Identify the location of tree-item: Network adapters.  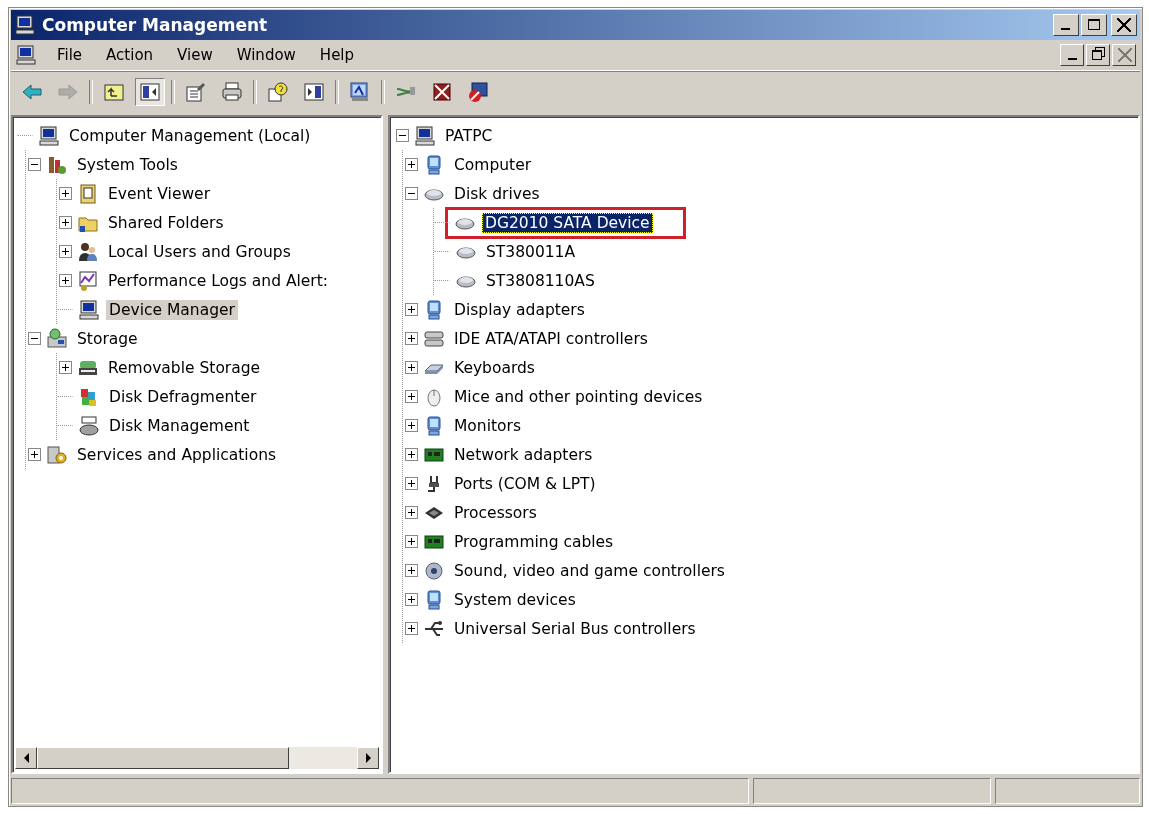
(523, 454).